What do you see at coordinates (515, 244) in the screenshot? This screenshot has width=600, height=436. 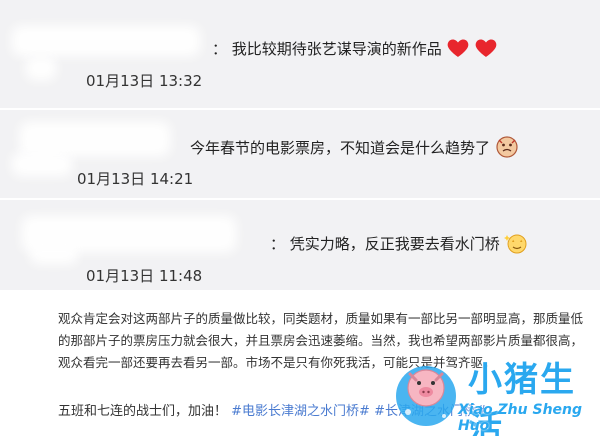 I see `star-face-emoji-icon` at bounding box center [515, 244].